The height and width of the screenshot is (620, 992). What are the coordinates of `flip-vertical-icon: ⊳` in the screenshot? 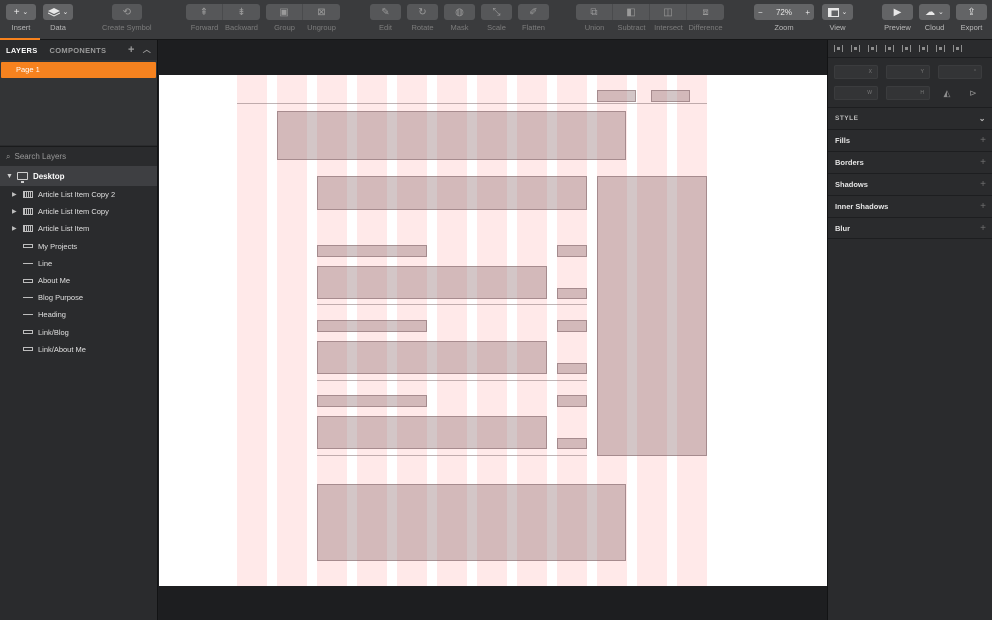 It's located at (973, 93).